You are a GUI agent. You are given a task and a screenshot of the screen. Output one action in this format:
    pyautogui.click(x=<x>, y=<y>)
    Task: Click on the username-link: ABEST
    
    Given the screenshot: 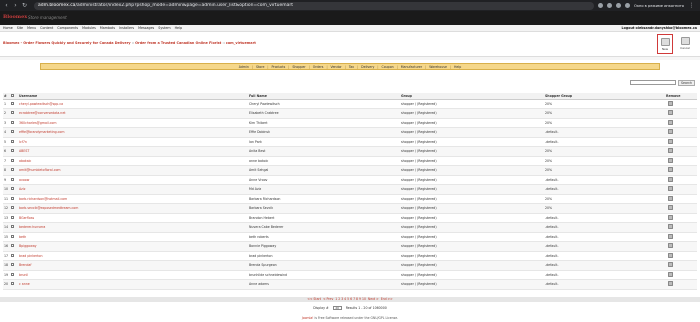 What is the action you would take?
    pyautogui.click(x=24, y=151)
    